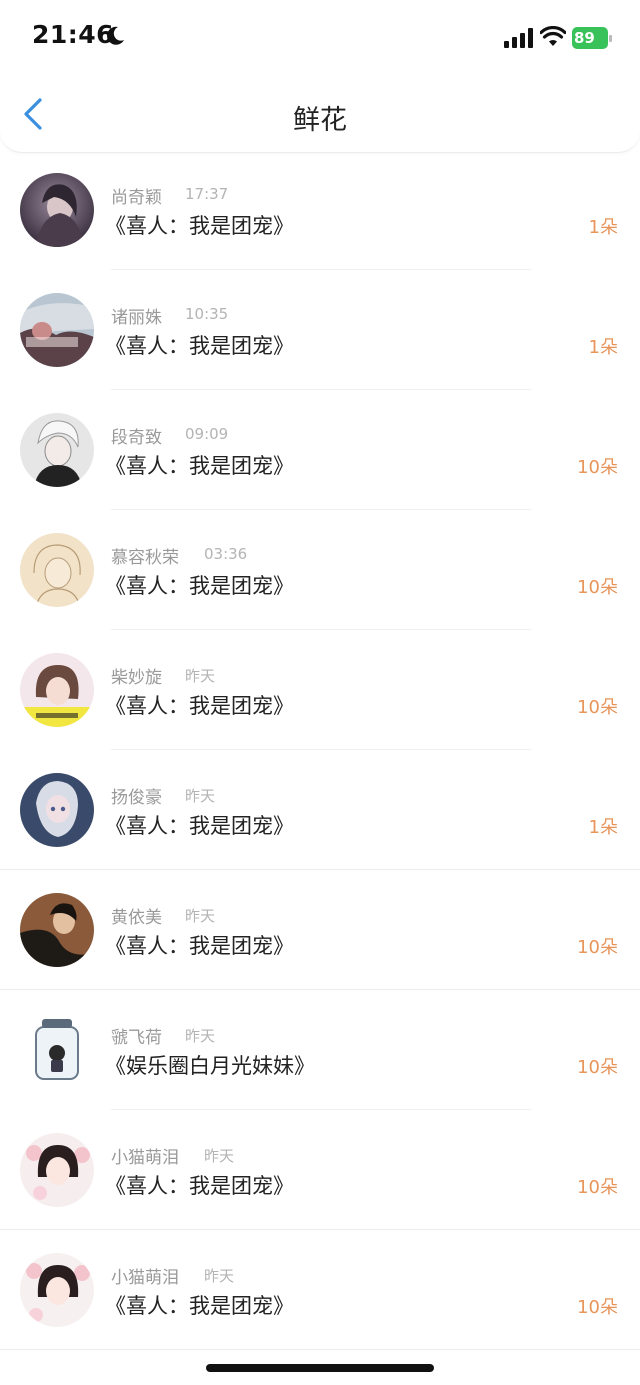 This screenshot has width=640, height=1385. I want to click on home-indicator, so click(320, 1368).